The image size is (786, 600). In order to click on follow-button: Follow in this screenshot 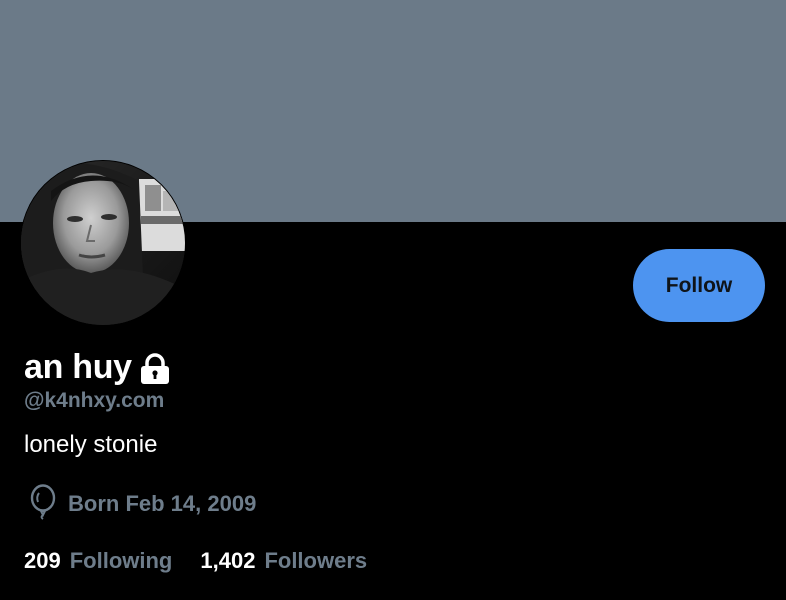, I will do `click(699, 285)`.